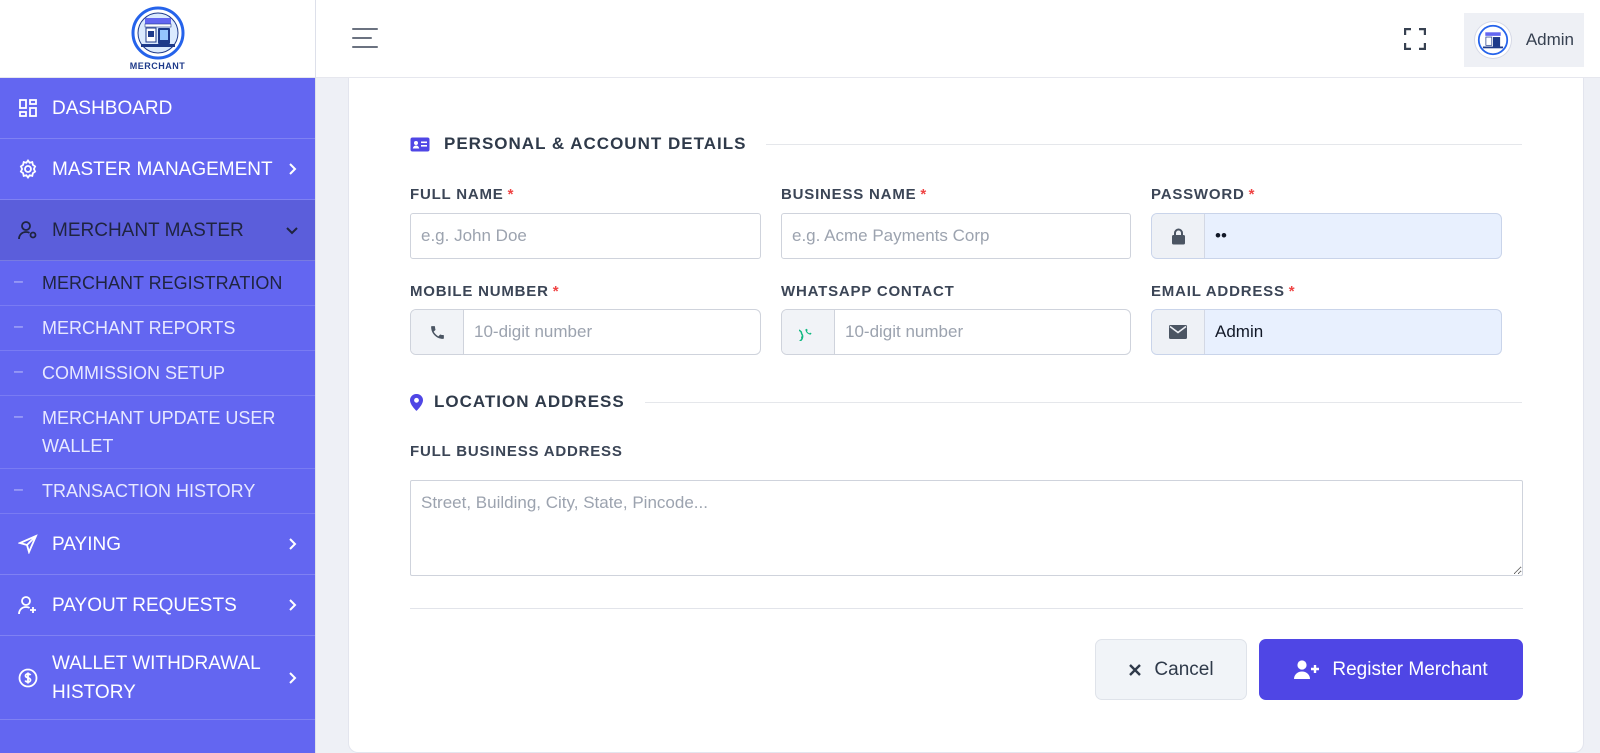  What do you see at coordinates (417, 402) in the screenshot?
I see `map-pin-icon` at bounding box center [417, 402].